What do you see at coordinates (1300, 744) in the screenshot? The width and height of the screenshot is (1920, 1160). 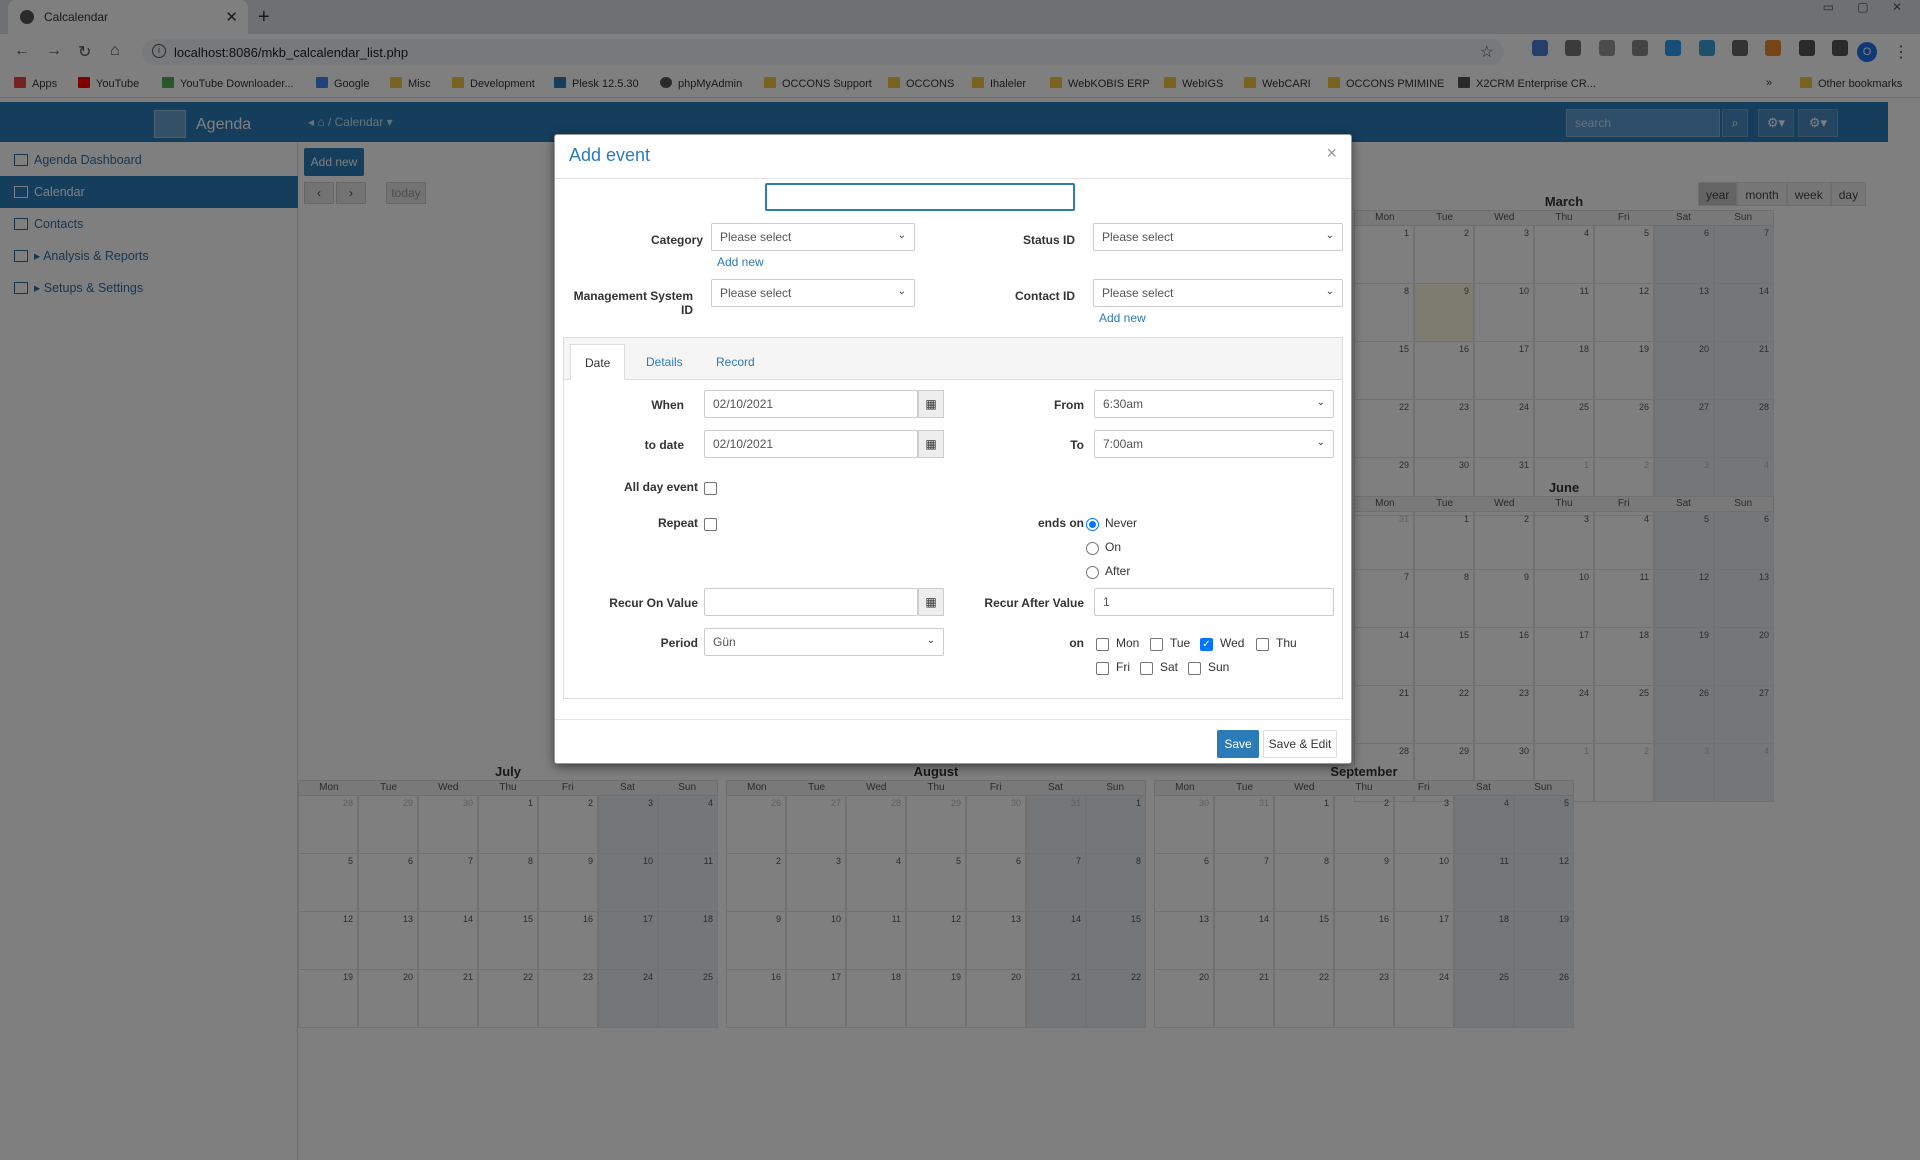 I see `save-edit-button: Save & Edit` at bounding box center [1300, 744].